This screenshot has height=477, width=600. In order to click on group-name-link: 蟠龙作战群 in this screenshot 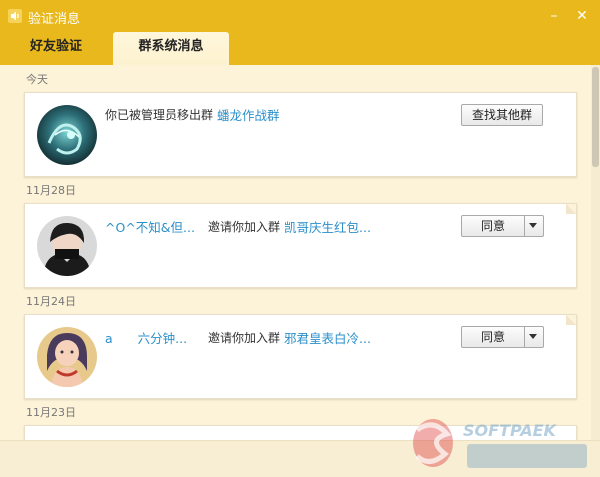, I will do `click(248, 114)`.